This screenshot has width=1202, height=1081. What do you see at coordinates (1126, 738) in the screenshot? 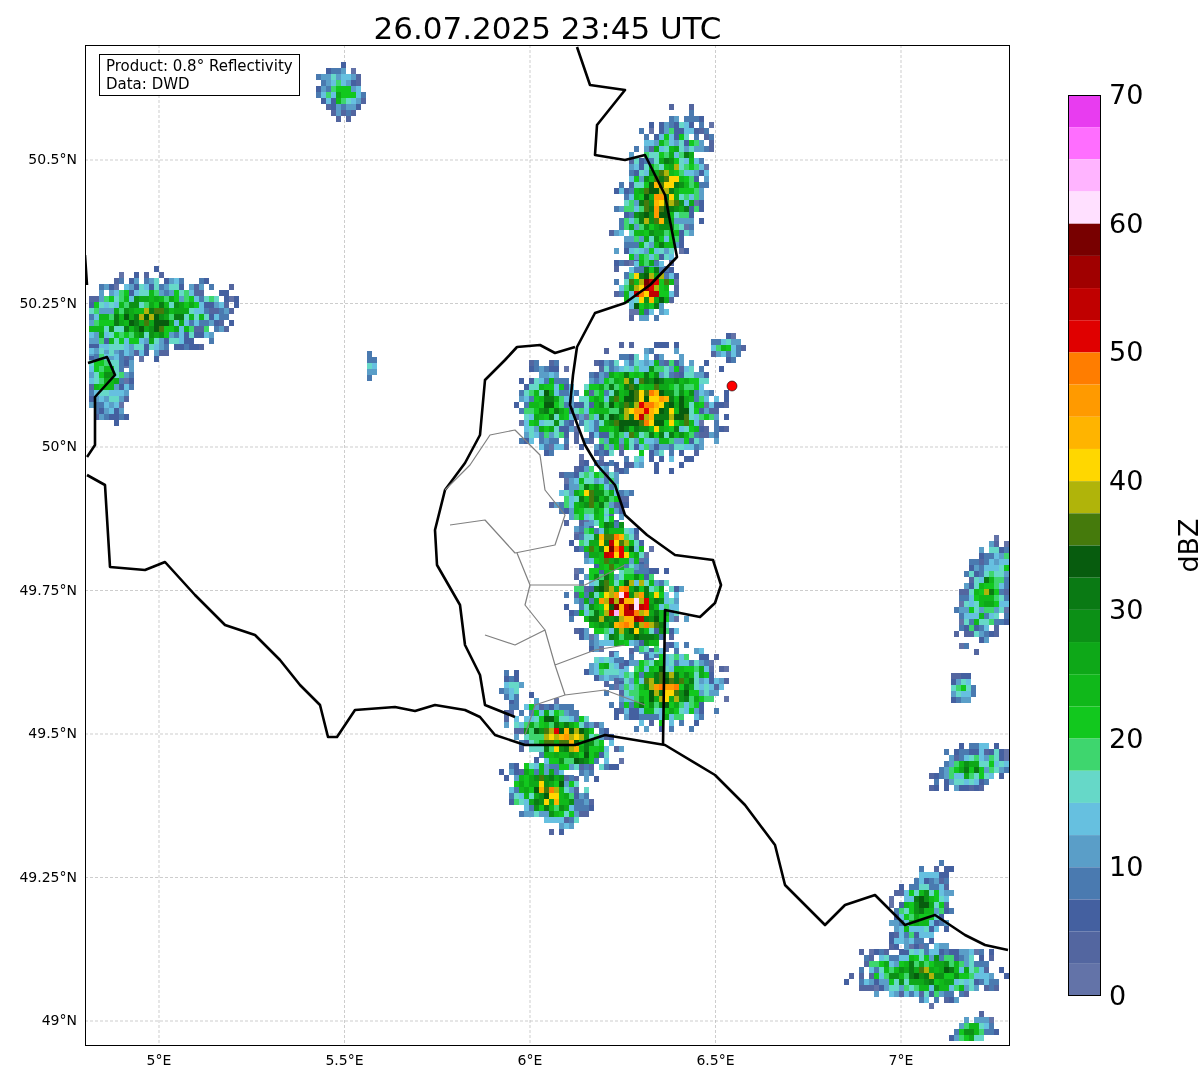
I see `colorbar-tick-label: 20` at bounding box center [1126, 738].